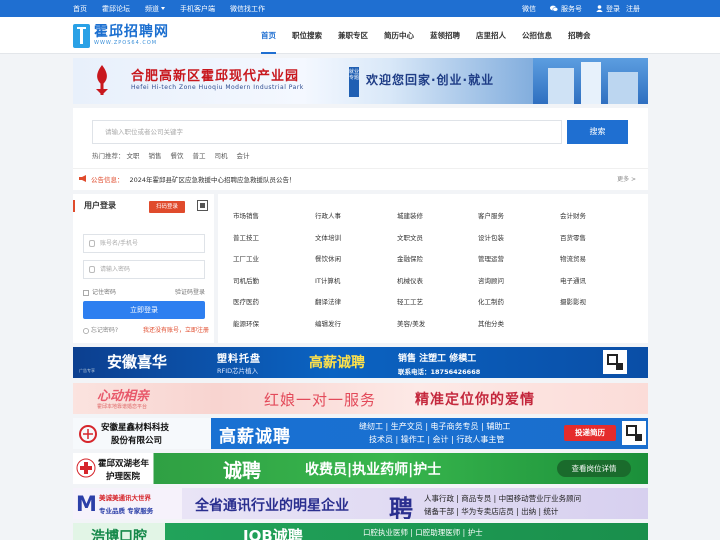  What do you see at coordinates (307, 35) in the screenshot?
I see `nav-job-search: 职位搜索` at bounding box center [307, 35].